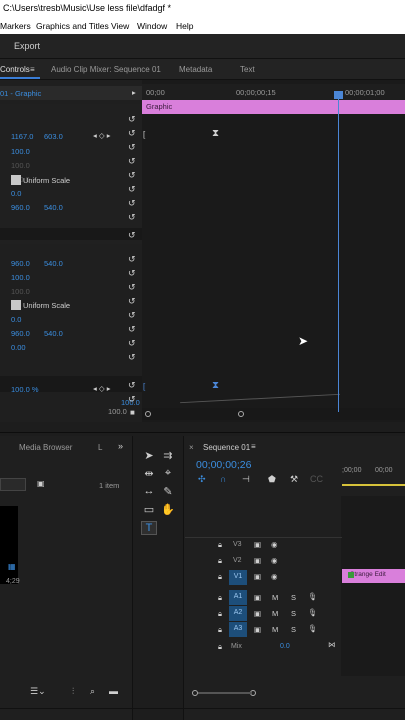 The width and height of the screenshot is (405, 720). Describe the element at coordinates (25, 389) in the screenshot. I see `opacity-percent-value: 100.0 %` at that location.